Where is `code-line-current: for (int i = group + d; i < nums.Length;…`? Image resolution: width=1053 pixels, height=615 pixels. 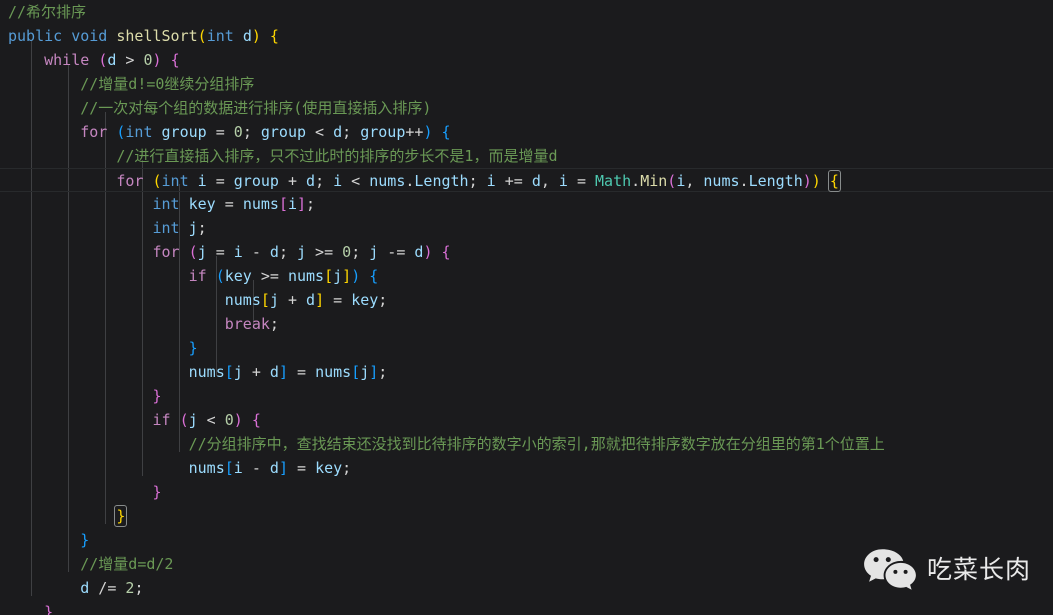
code-line-current: for (int i = group + d; i < nums.Length;… is located at coordinates (526, 180).